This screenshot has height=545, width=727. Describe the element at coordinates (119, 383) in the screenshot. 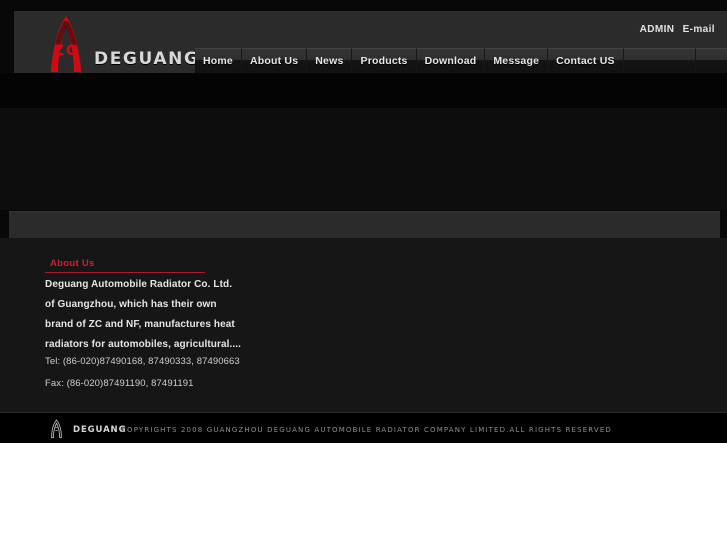

I see `contact-fax: Fax: (86-020)87491190, 87491191` at that location.